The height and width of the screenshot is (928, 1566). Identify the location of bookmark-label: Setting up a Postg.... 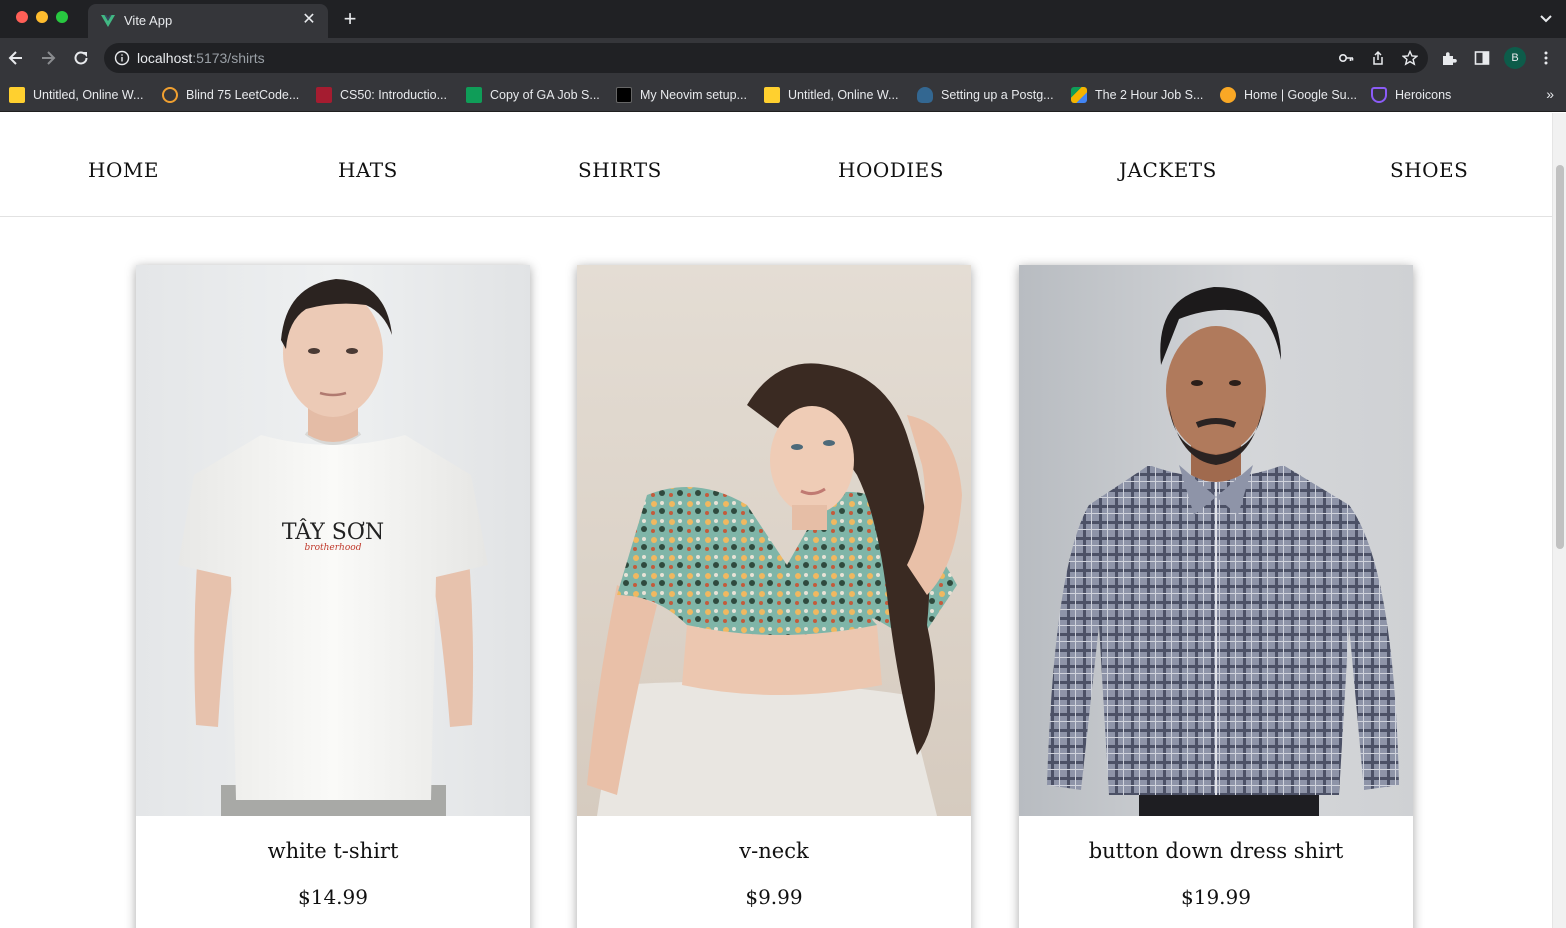
(997, 95).